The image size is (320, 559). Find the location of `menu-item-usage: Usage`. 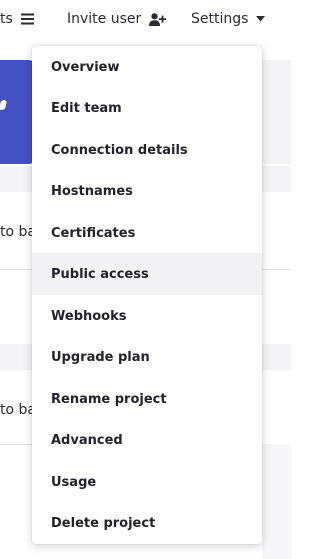

menu-item-usage: Usage is located at coordinates (147, 482).